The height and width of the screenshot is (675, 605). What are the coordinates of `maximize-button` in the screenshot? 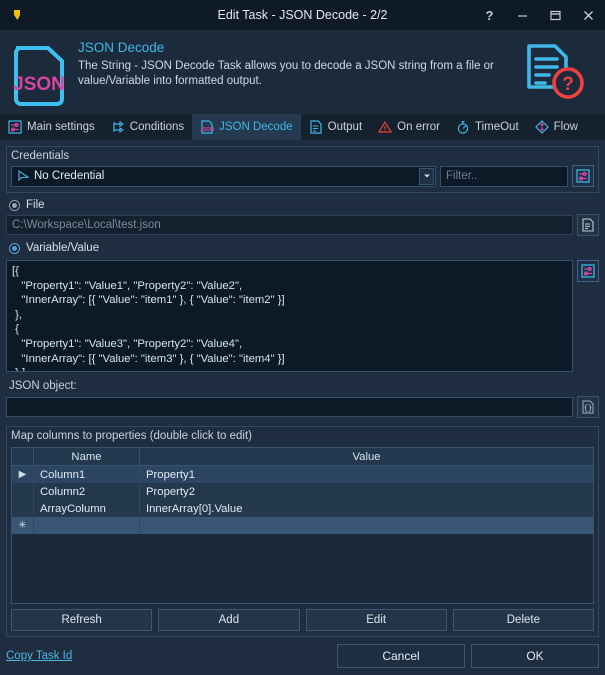 It's located at (555, 15).